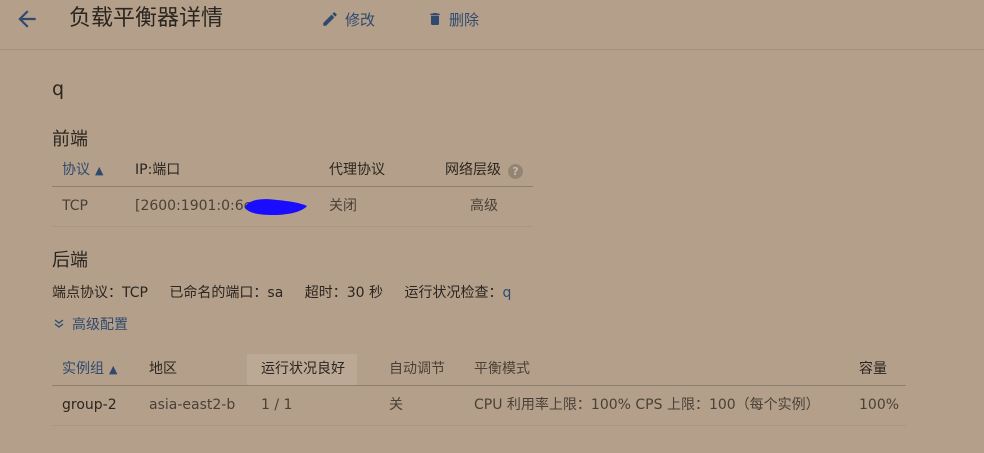 This screenshot has height=453, width=984. I want to click on backend-autoscale-value: 关, so click(396, 405).